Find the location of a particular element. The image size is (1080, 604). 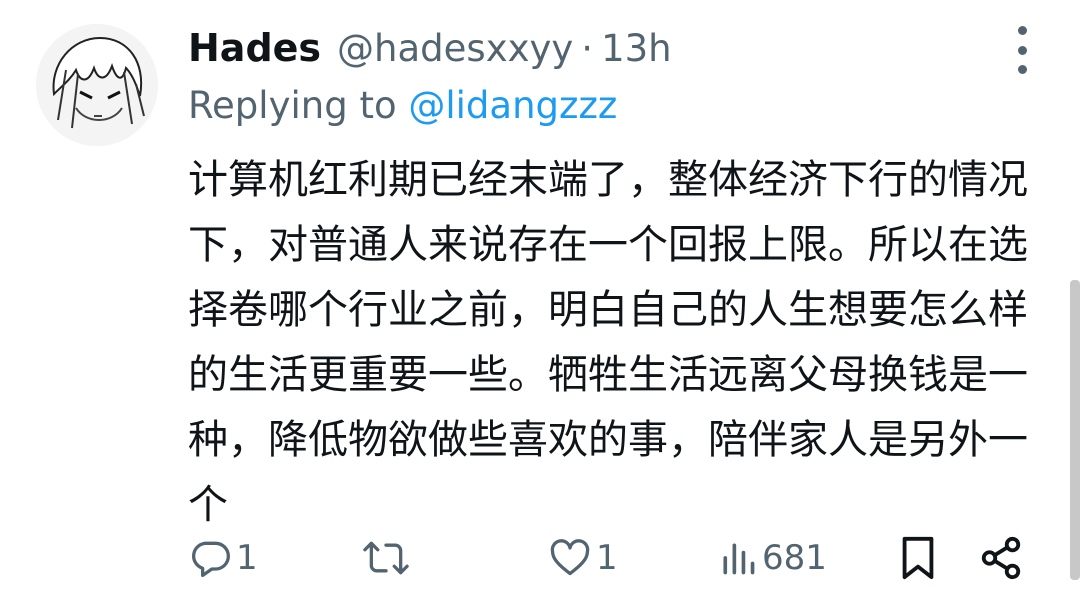

more-options-button is located at coordinates (1022, 50).